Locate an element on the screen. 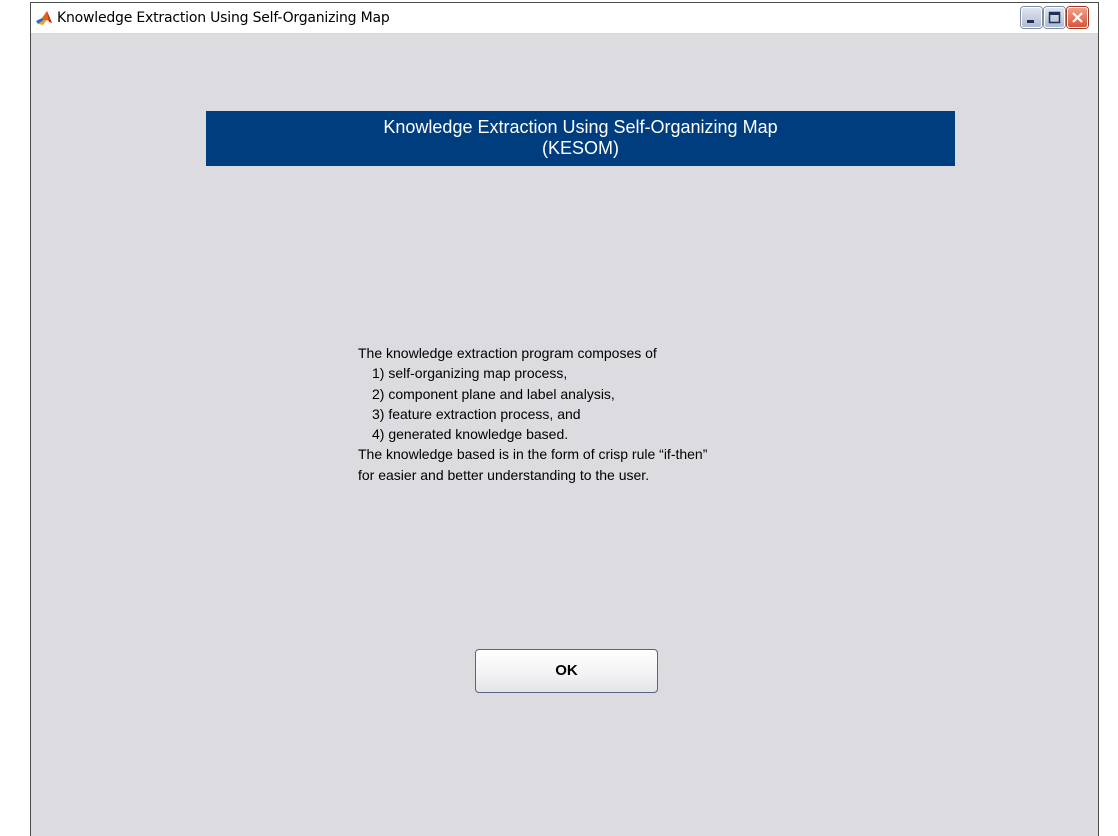 This screenshot has height=836, width=1118. header-subtitle: (KESOM) is located at coordinates (580, 148).